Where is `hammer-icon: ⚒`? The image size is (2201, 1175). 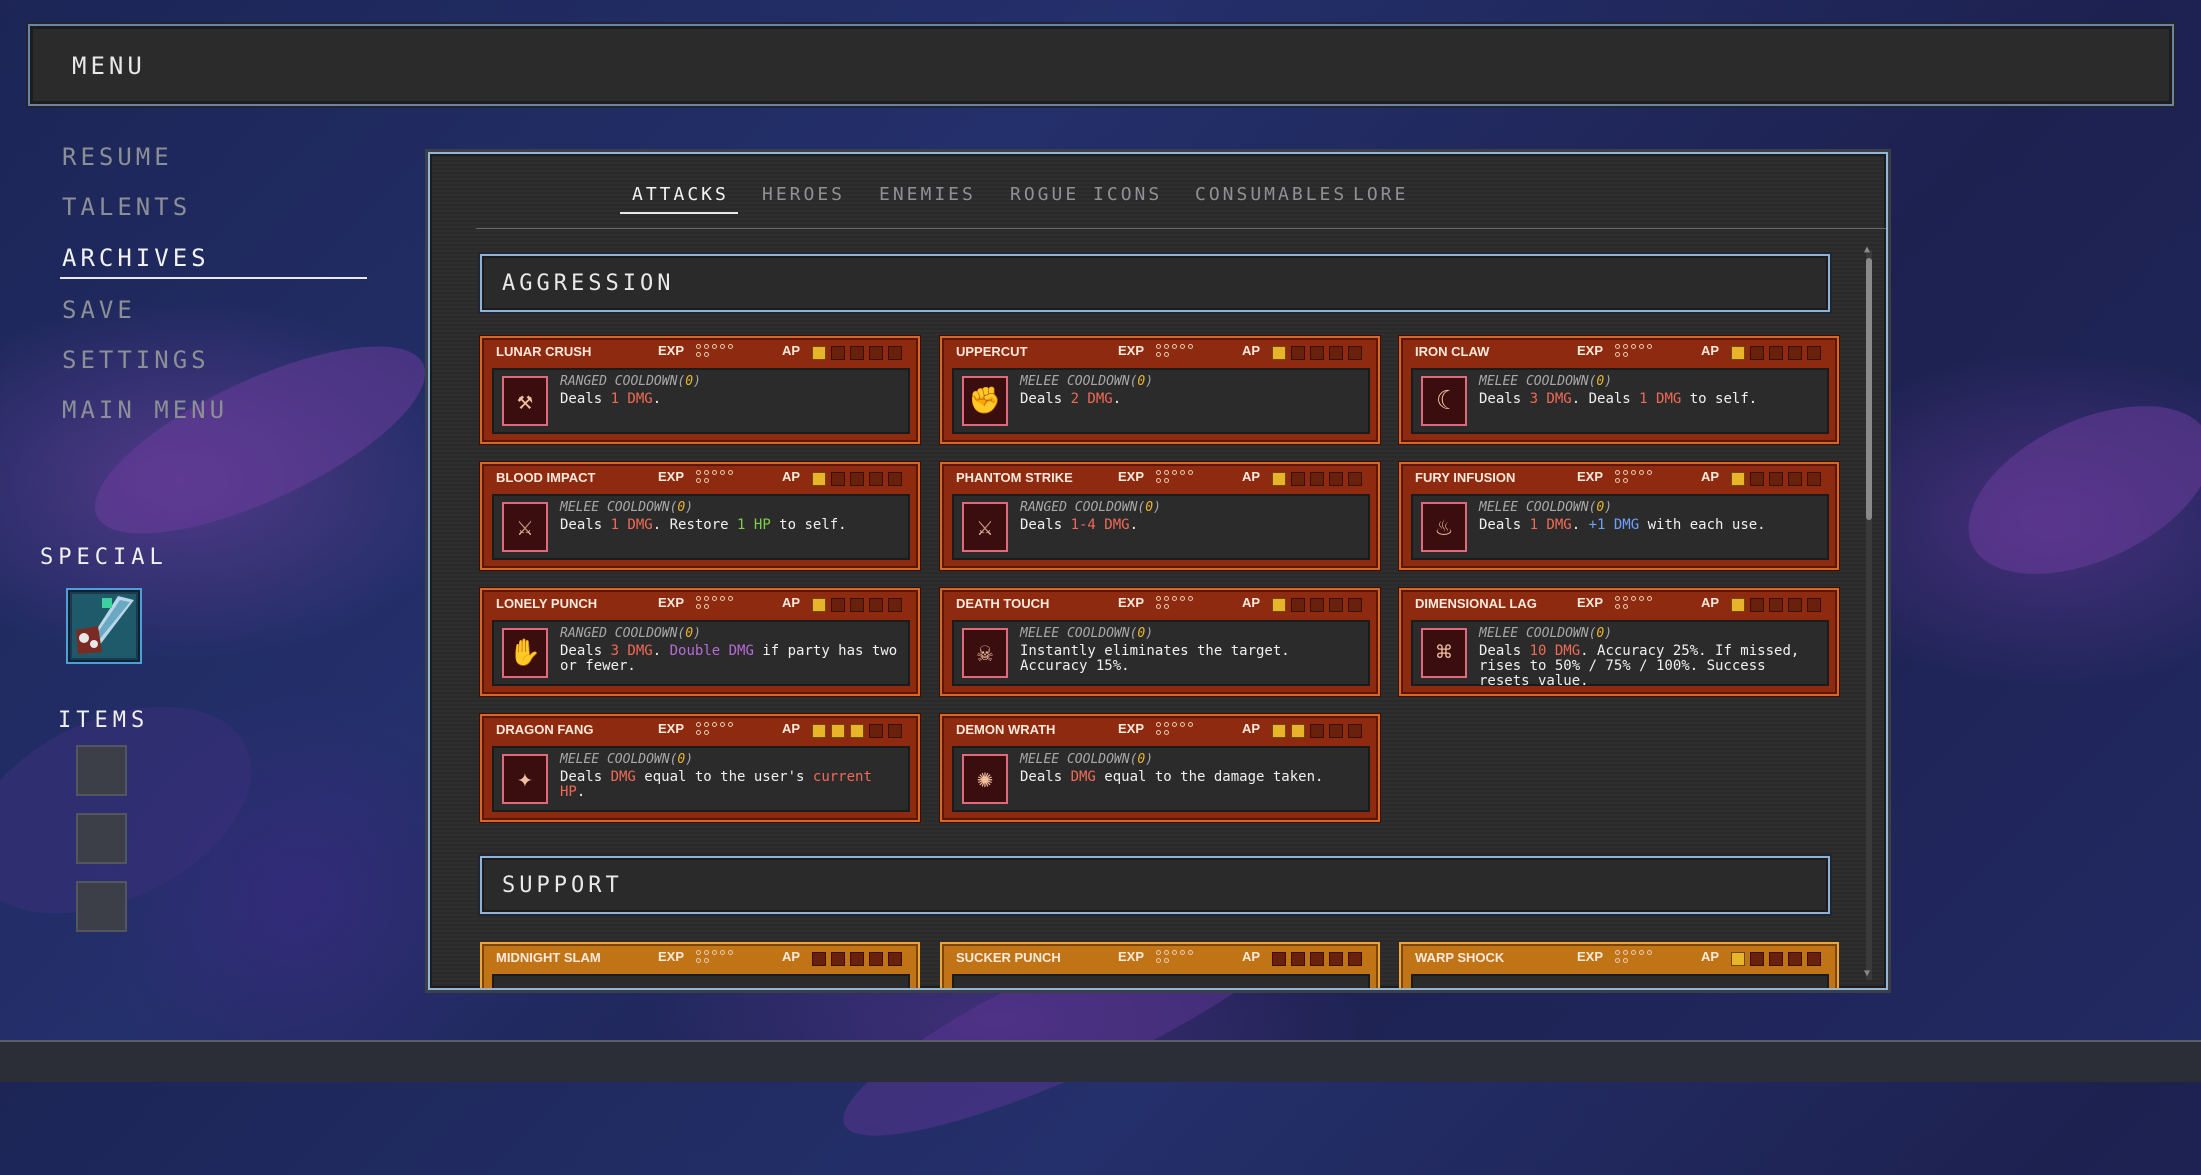
hammer-icon: ⚒ is located at coordinates (525, 401).